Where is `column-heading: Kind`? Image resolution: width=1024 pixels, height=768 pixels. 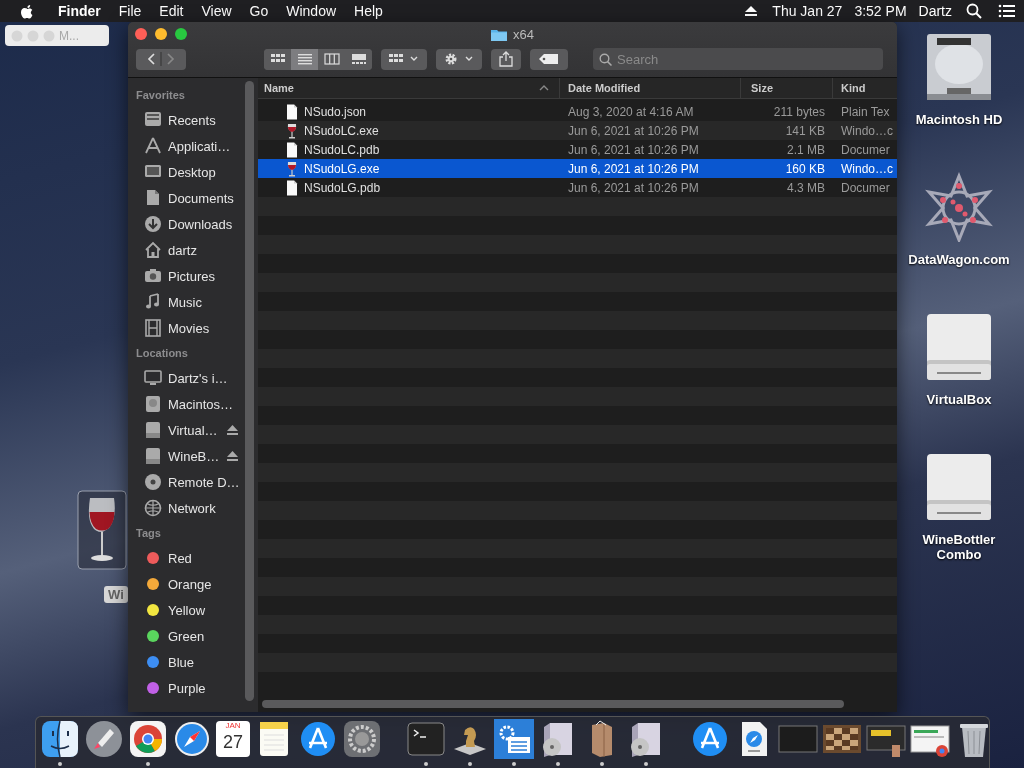 column-heading: Kind is located at coordinates (853, 88).